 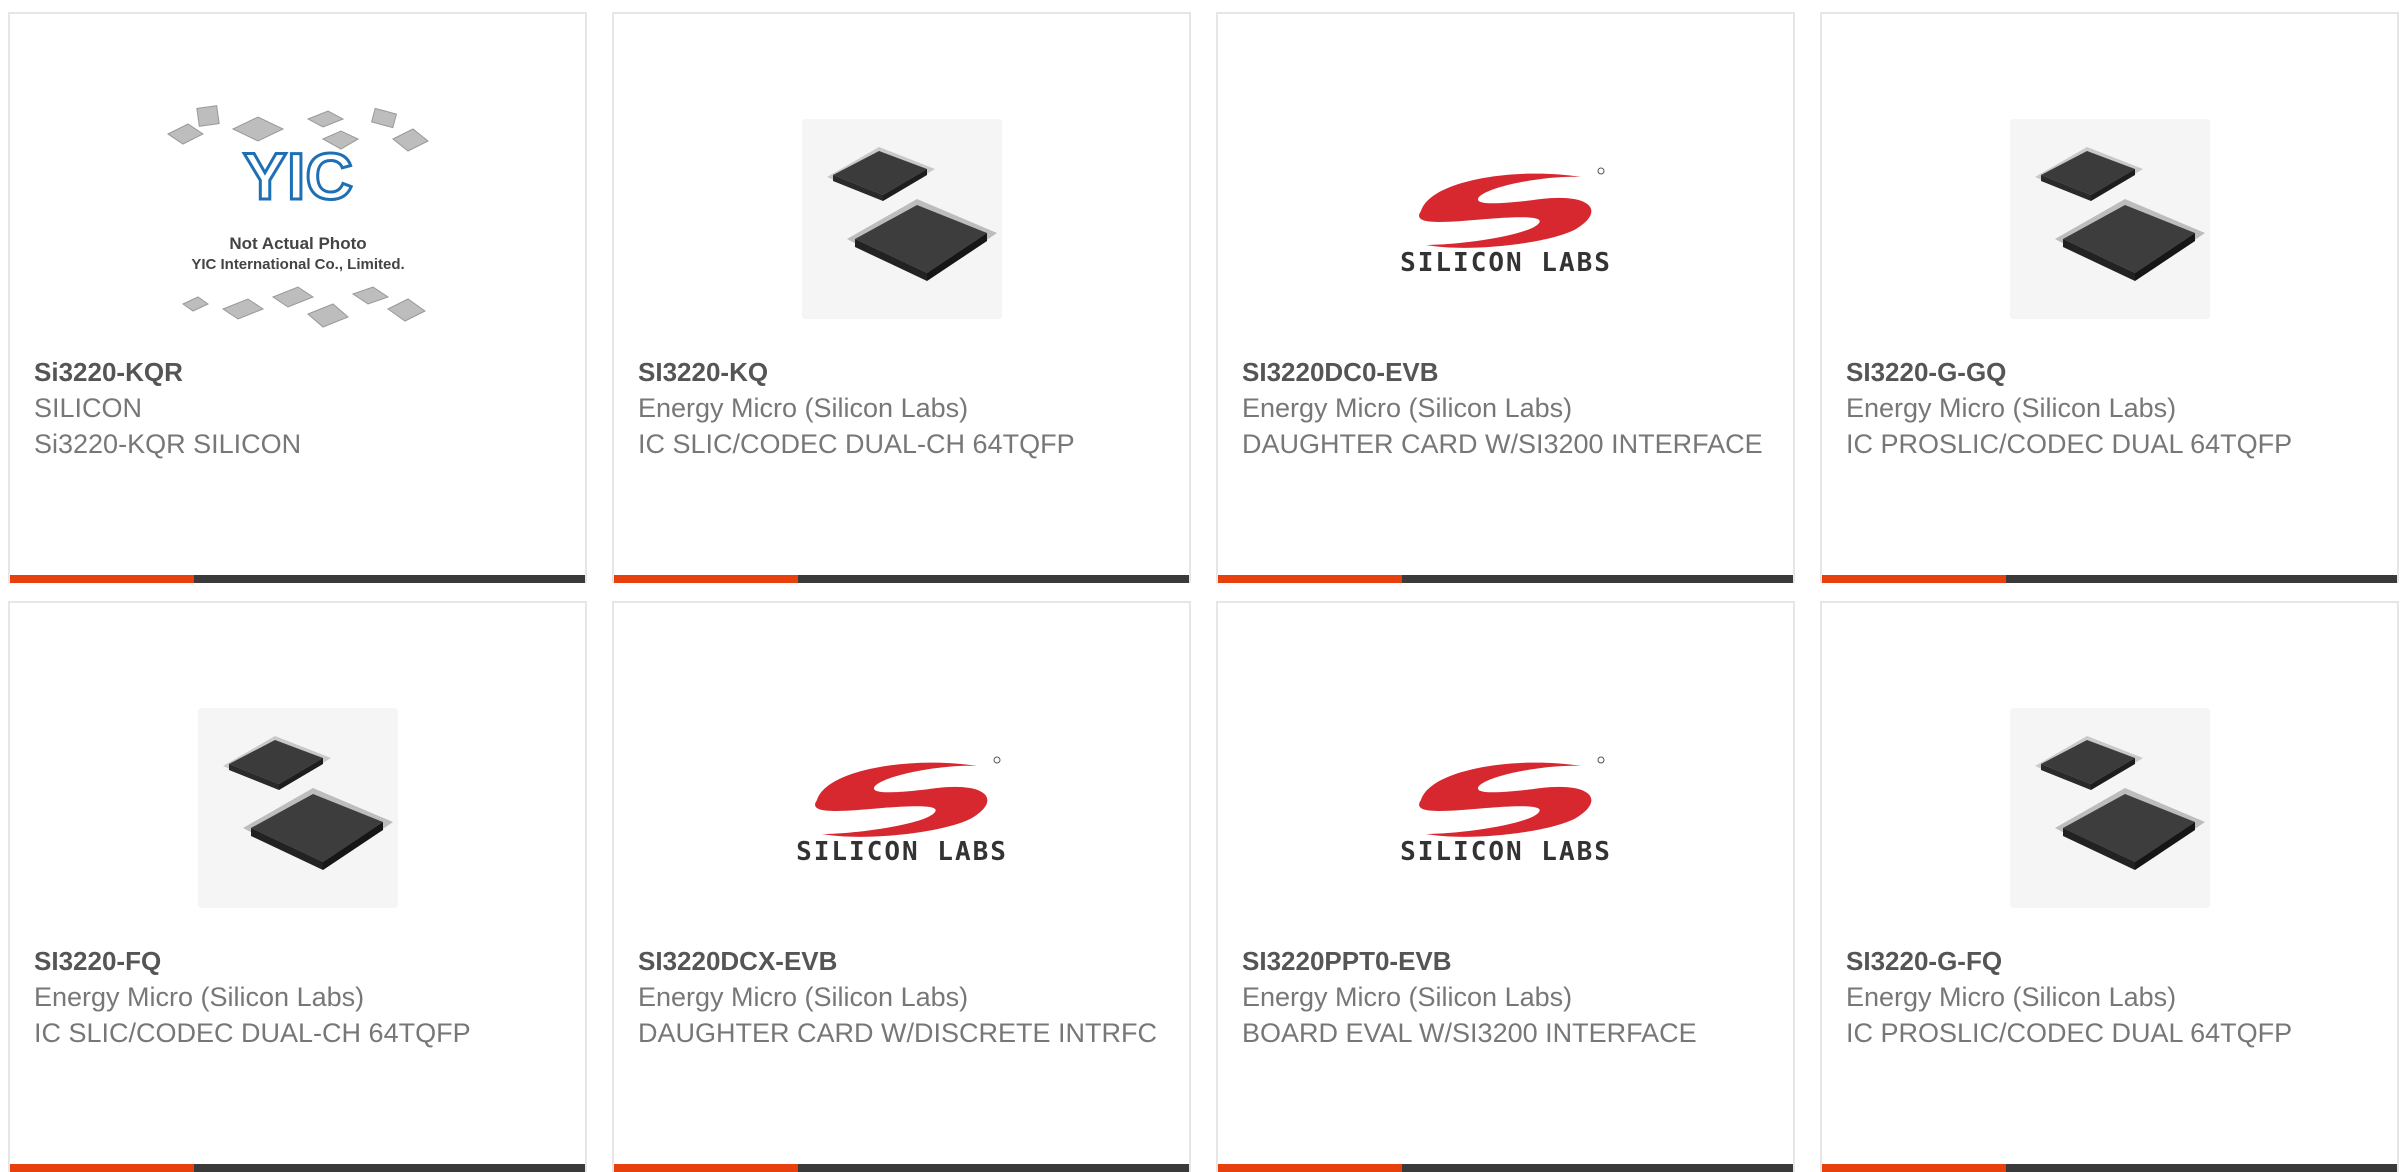 I want to click on part-number-link: SI3220PPT0-EVB, so click(x=1505, y=961).